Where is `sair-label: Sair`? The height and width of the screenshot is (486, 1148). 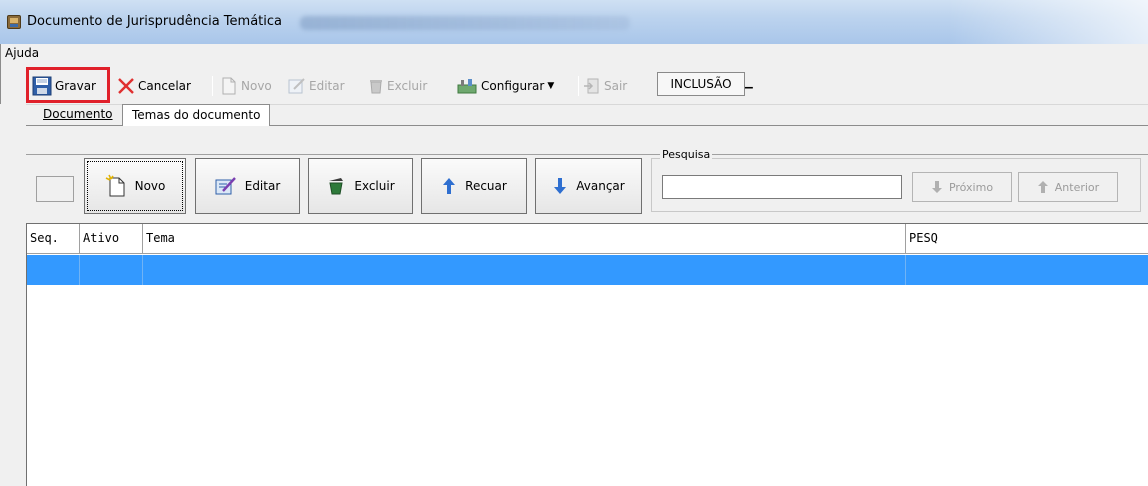 sair-label: Sair is located at coordinates (616, 86).